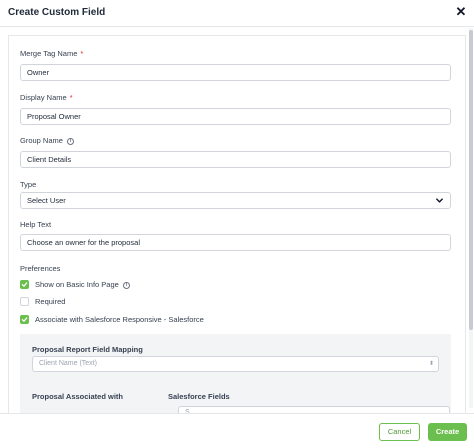 The image size is (474, 448). What do you see at coordinates (50, 301) in the screenshot?
I see `checkbox-label: Required` at bounding box center [50, 301].